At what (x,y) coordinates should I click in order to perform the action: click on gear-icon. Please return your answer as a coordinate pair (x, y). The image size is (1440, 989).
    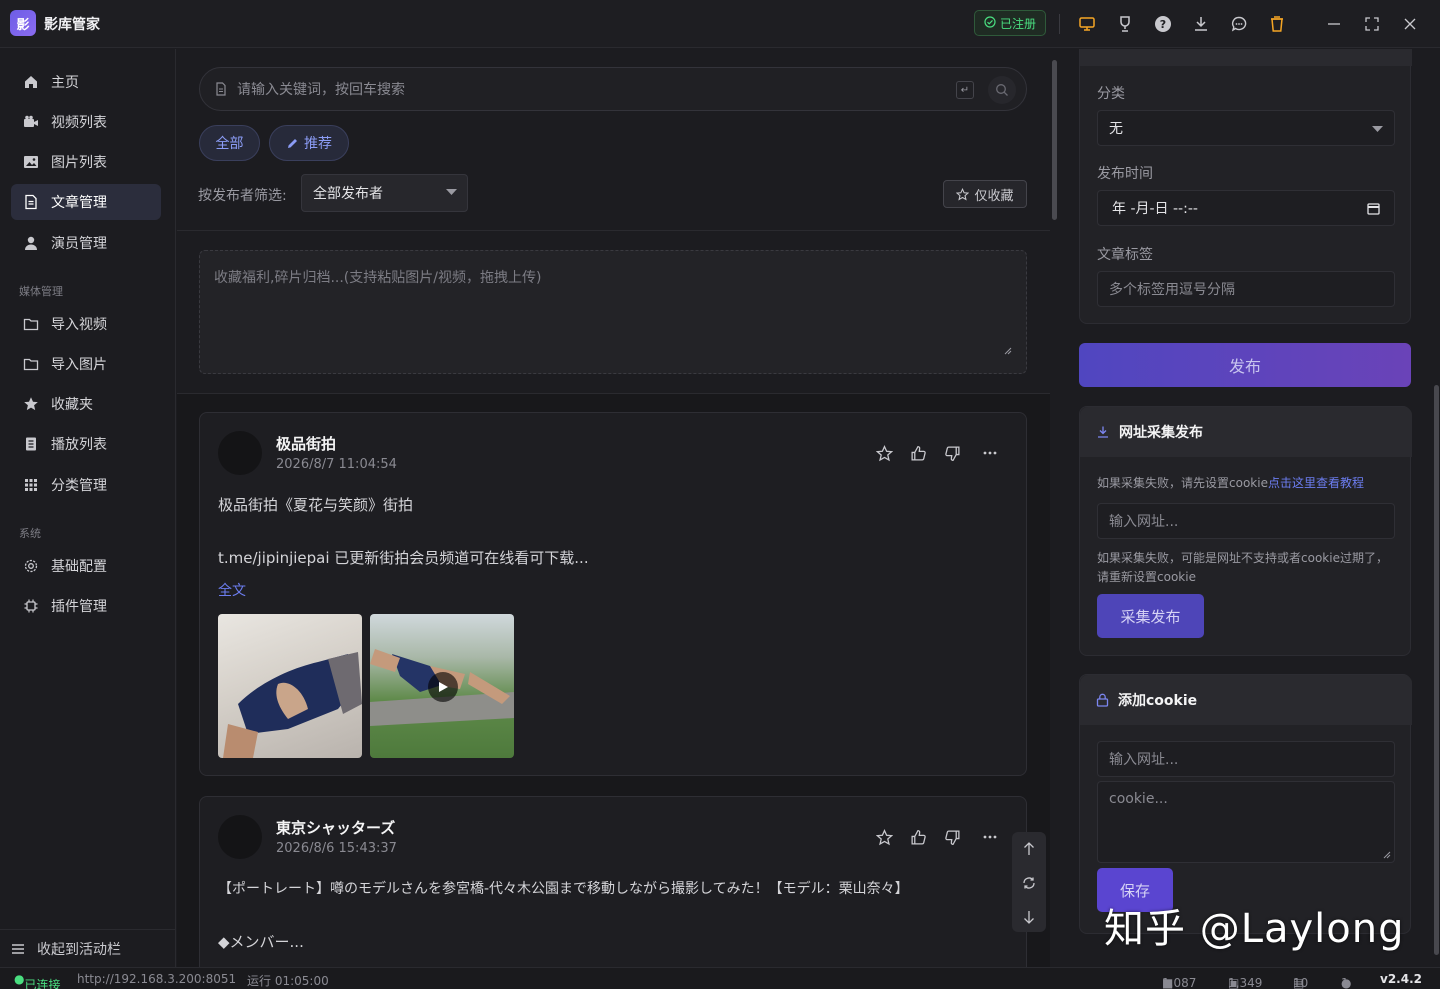
    Looking at the image, I should click on (31, 566).